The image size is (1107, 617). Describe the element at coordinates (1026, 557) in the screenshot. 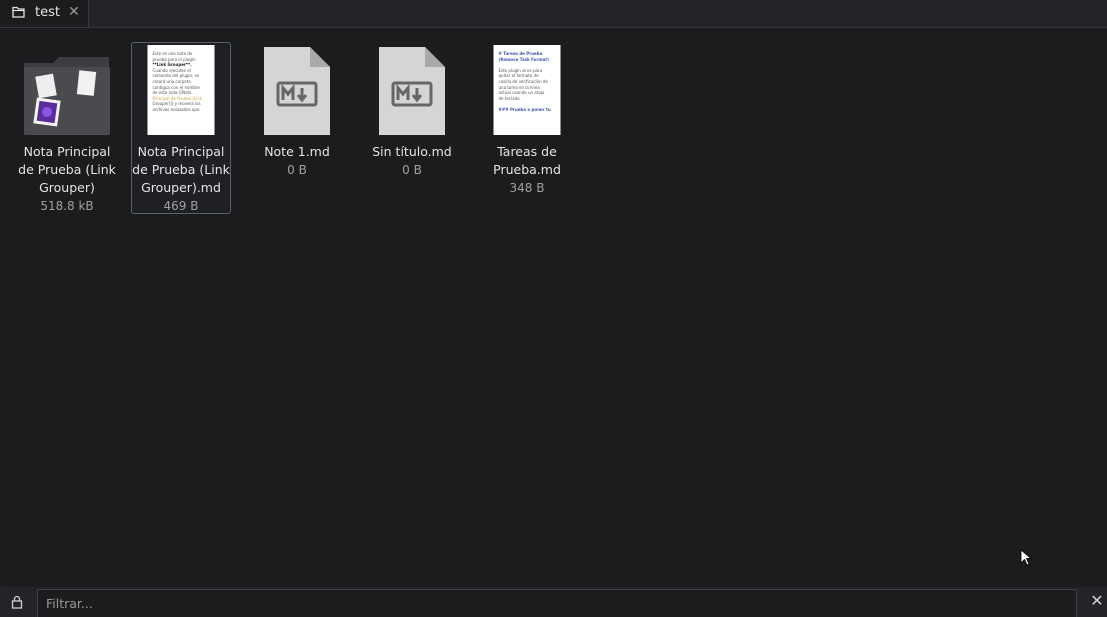

I see `mouse-cursor-icon` at that location.